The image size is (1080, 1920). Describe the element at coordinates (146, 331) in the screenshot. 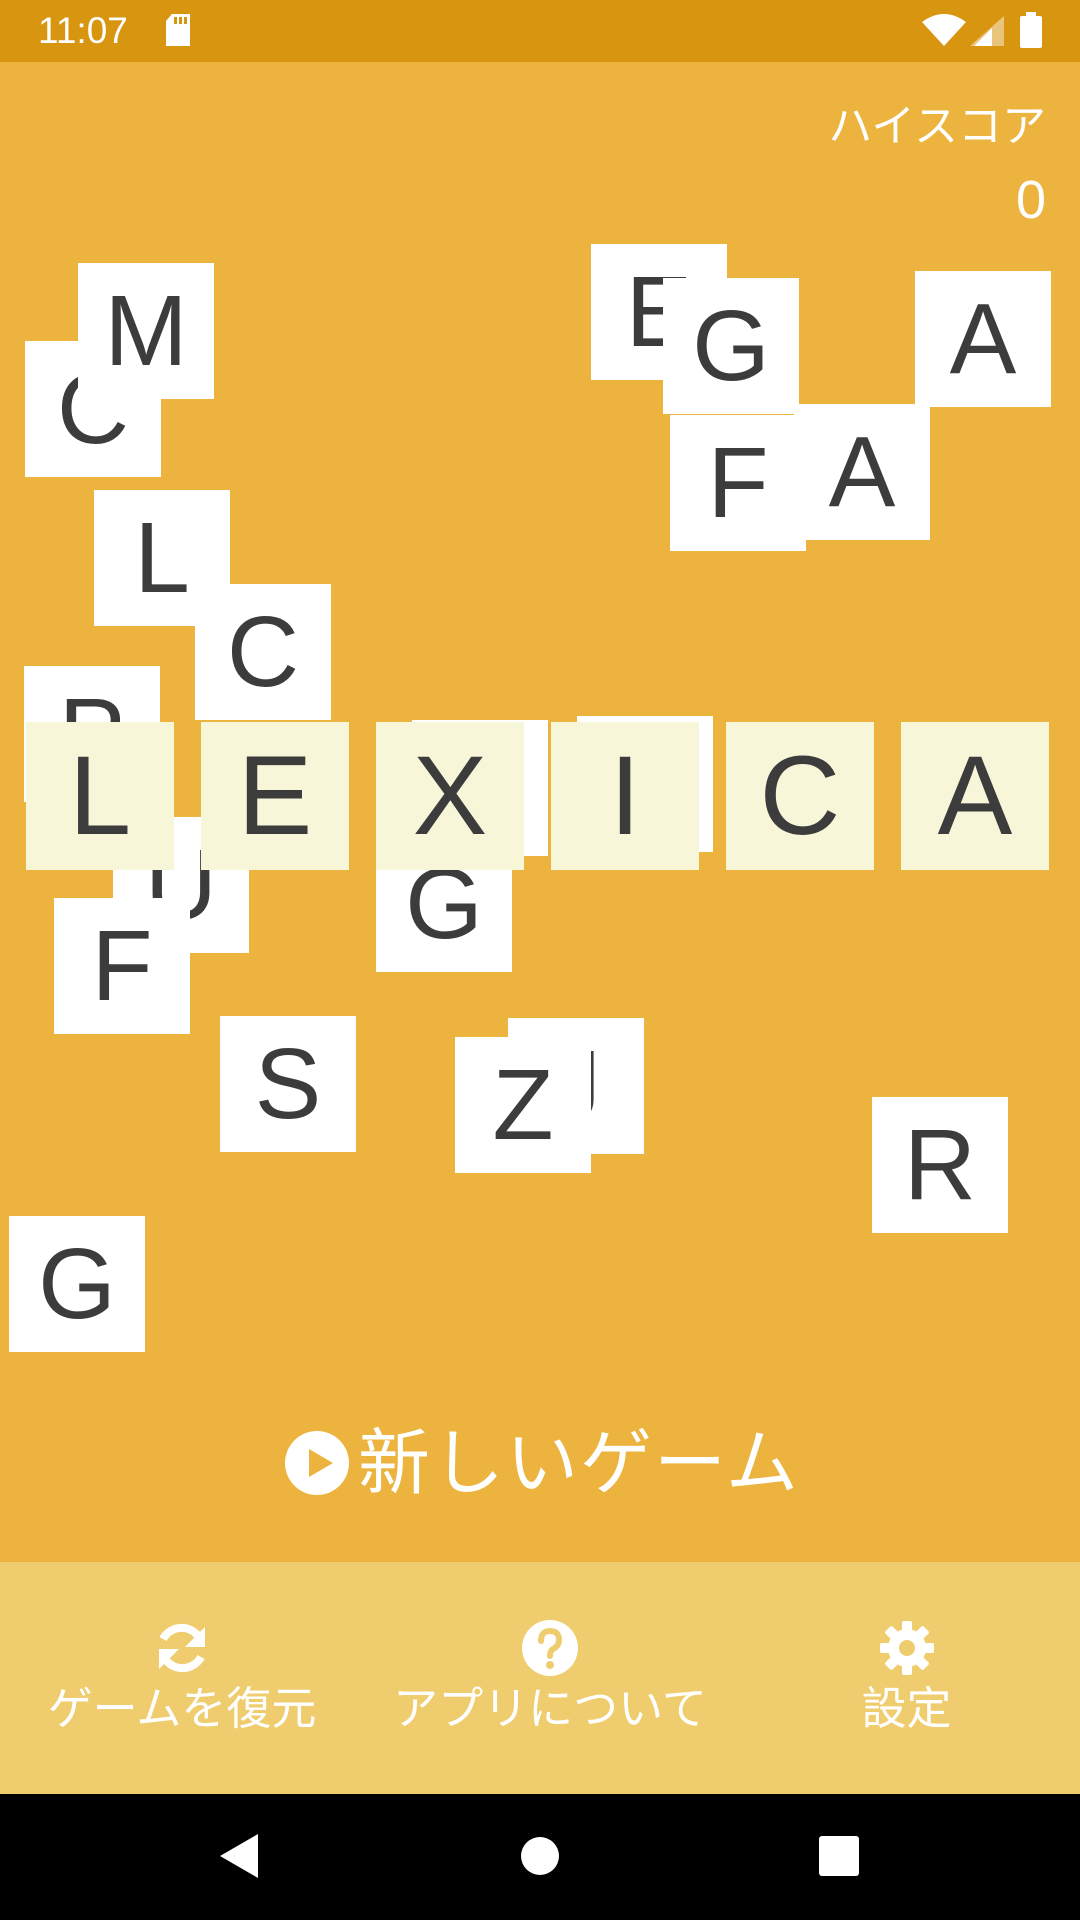

I see `letter-tile: M` at that location.